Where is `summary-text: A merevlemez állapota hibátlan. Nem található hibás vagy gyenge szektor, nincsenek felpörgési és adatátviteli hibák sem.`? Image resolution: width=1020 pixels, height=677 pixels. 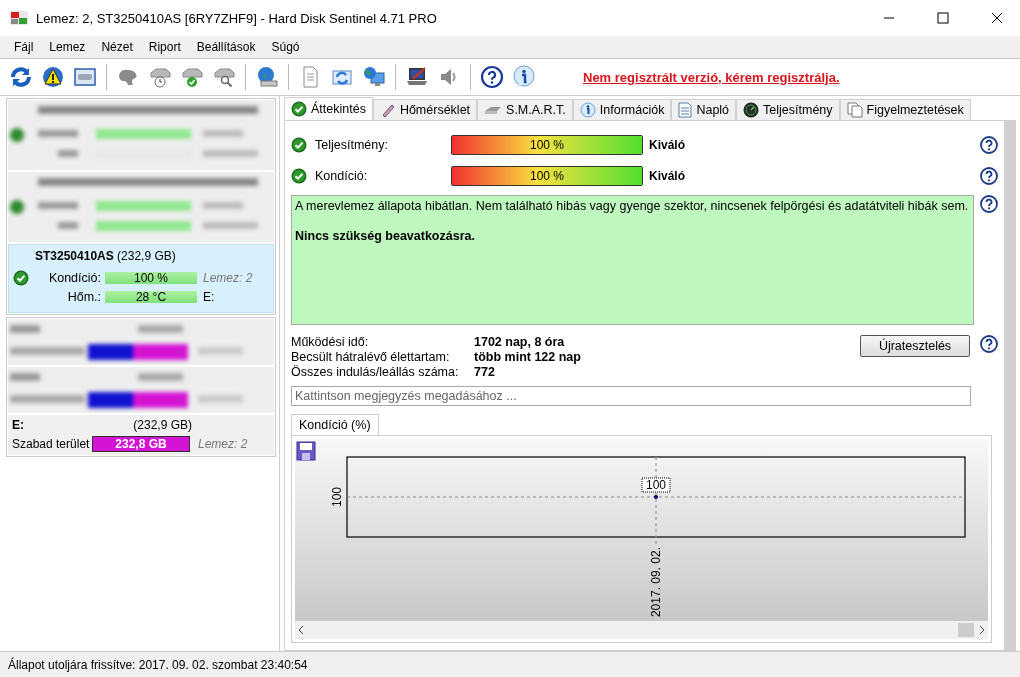
summary-text: A merevlemez állapota hibátlan. Nem található hibás vagy gyenge szektor, nincsenek felpörgési és adatátviteli hibák sem. is located at coordinates (632, 206).